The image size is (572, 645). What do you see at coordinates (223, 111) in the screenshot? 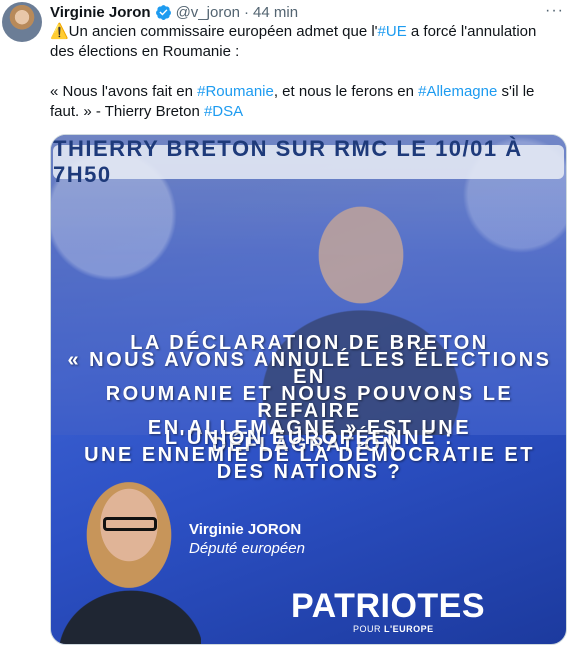
I see `hashtag-dsa: #DSA` at bounding box center [223, 111].